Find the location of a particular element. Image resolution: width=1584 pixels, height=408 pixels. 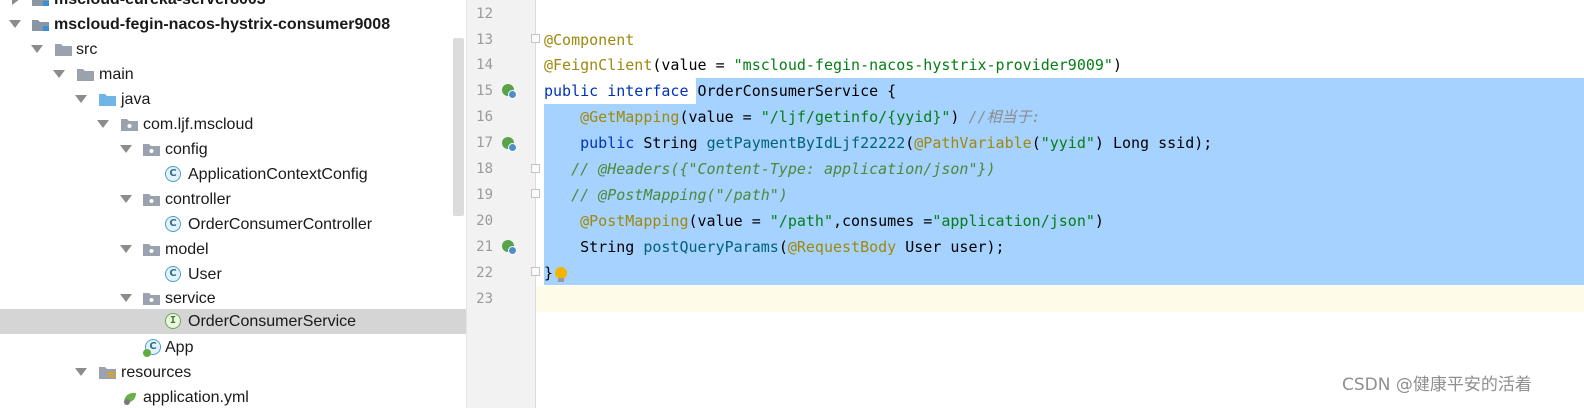

tree-item-label: config is located at coordinates (186, 149).